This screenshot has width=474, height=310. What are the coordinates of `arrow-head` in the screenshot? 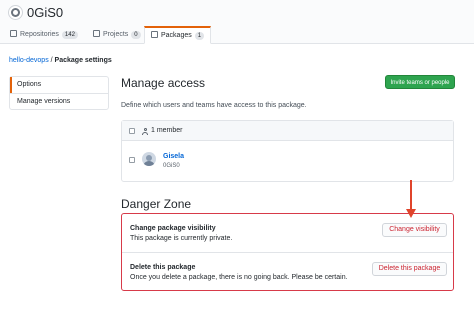 It's located at (411, 213).